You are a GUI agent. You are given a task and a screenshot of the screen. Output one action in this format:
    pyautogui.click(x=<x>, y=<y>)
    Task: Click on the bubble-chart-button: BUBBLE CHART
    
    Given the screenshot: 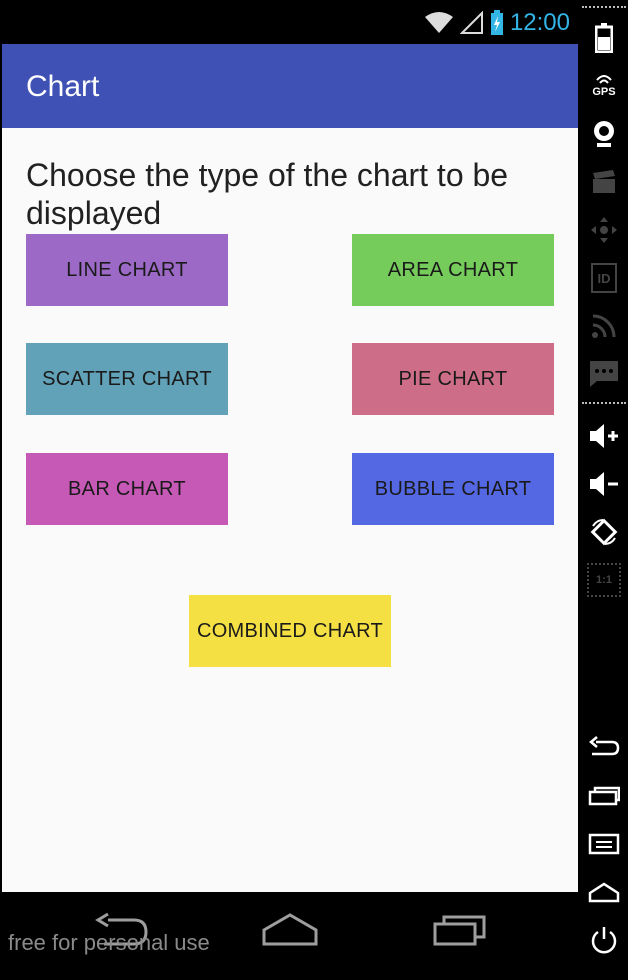 What is the action you would take?
    pyautogui.click(x=453, y=489)
    